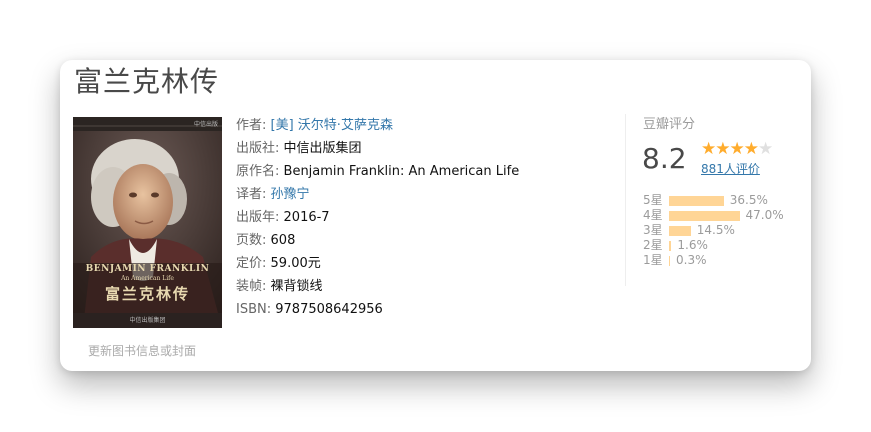 This screenshot has width=871, height=432. What do you see at coordinates (669, 124) in the screenshot?
I see `rating-title: 豆瓣评分` at bounding box center [669, 124].